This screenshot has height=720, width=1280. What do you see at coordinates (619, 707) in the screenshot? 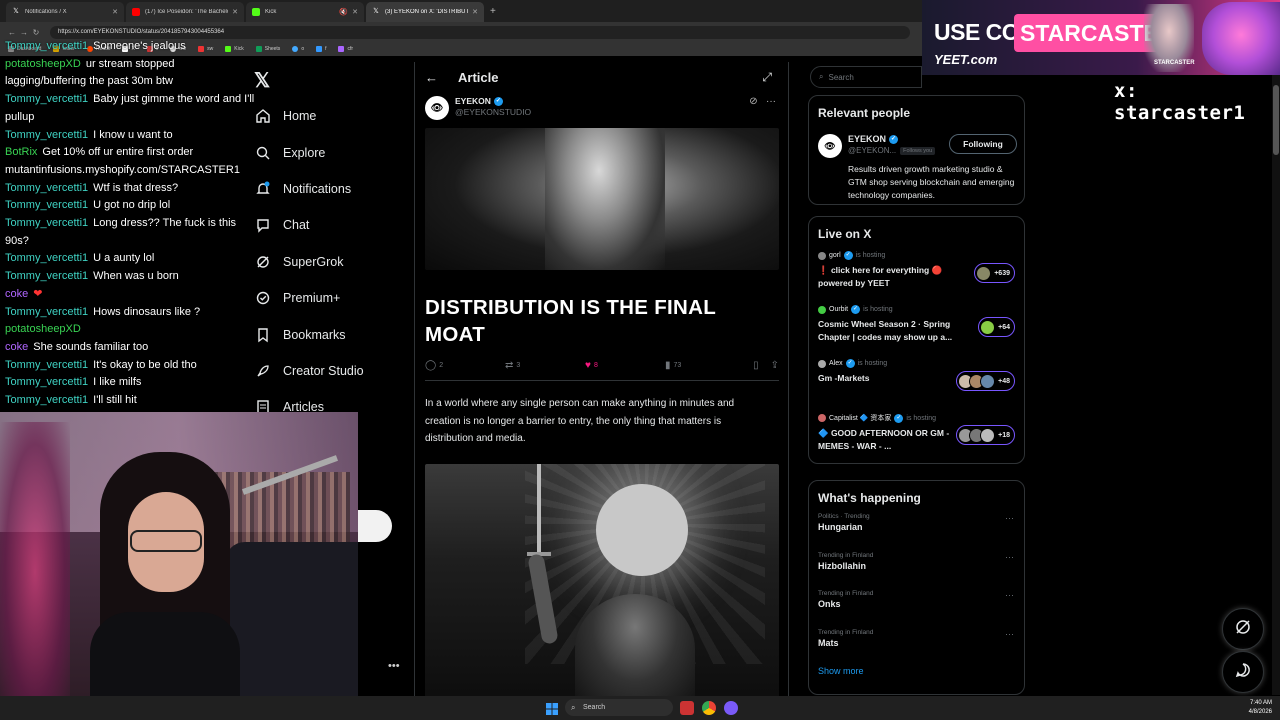
I see `taskbar-search: ⌕ Search` at bounding box center [619, 707].